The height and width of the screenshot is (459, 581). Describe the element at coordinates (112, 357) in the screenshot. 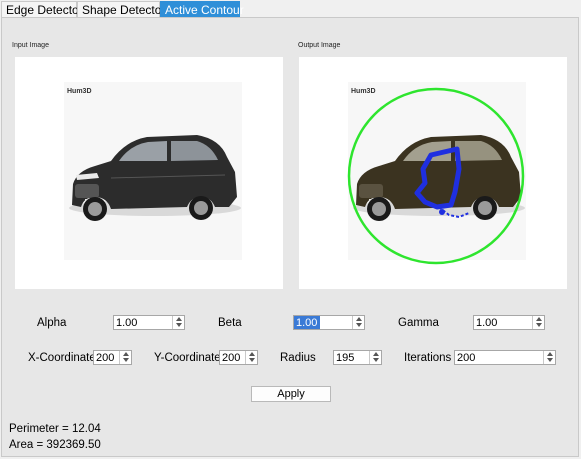

I see `x-coordinate-spinbox` at that location.